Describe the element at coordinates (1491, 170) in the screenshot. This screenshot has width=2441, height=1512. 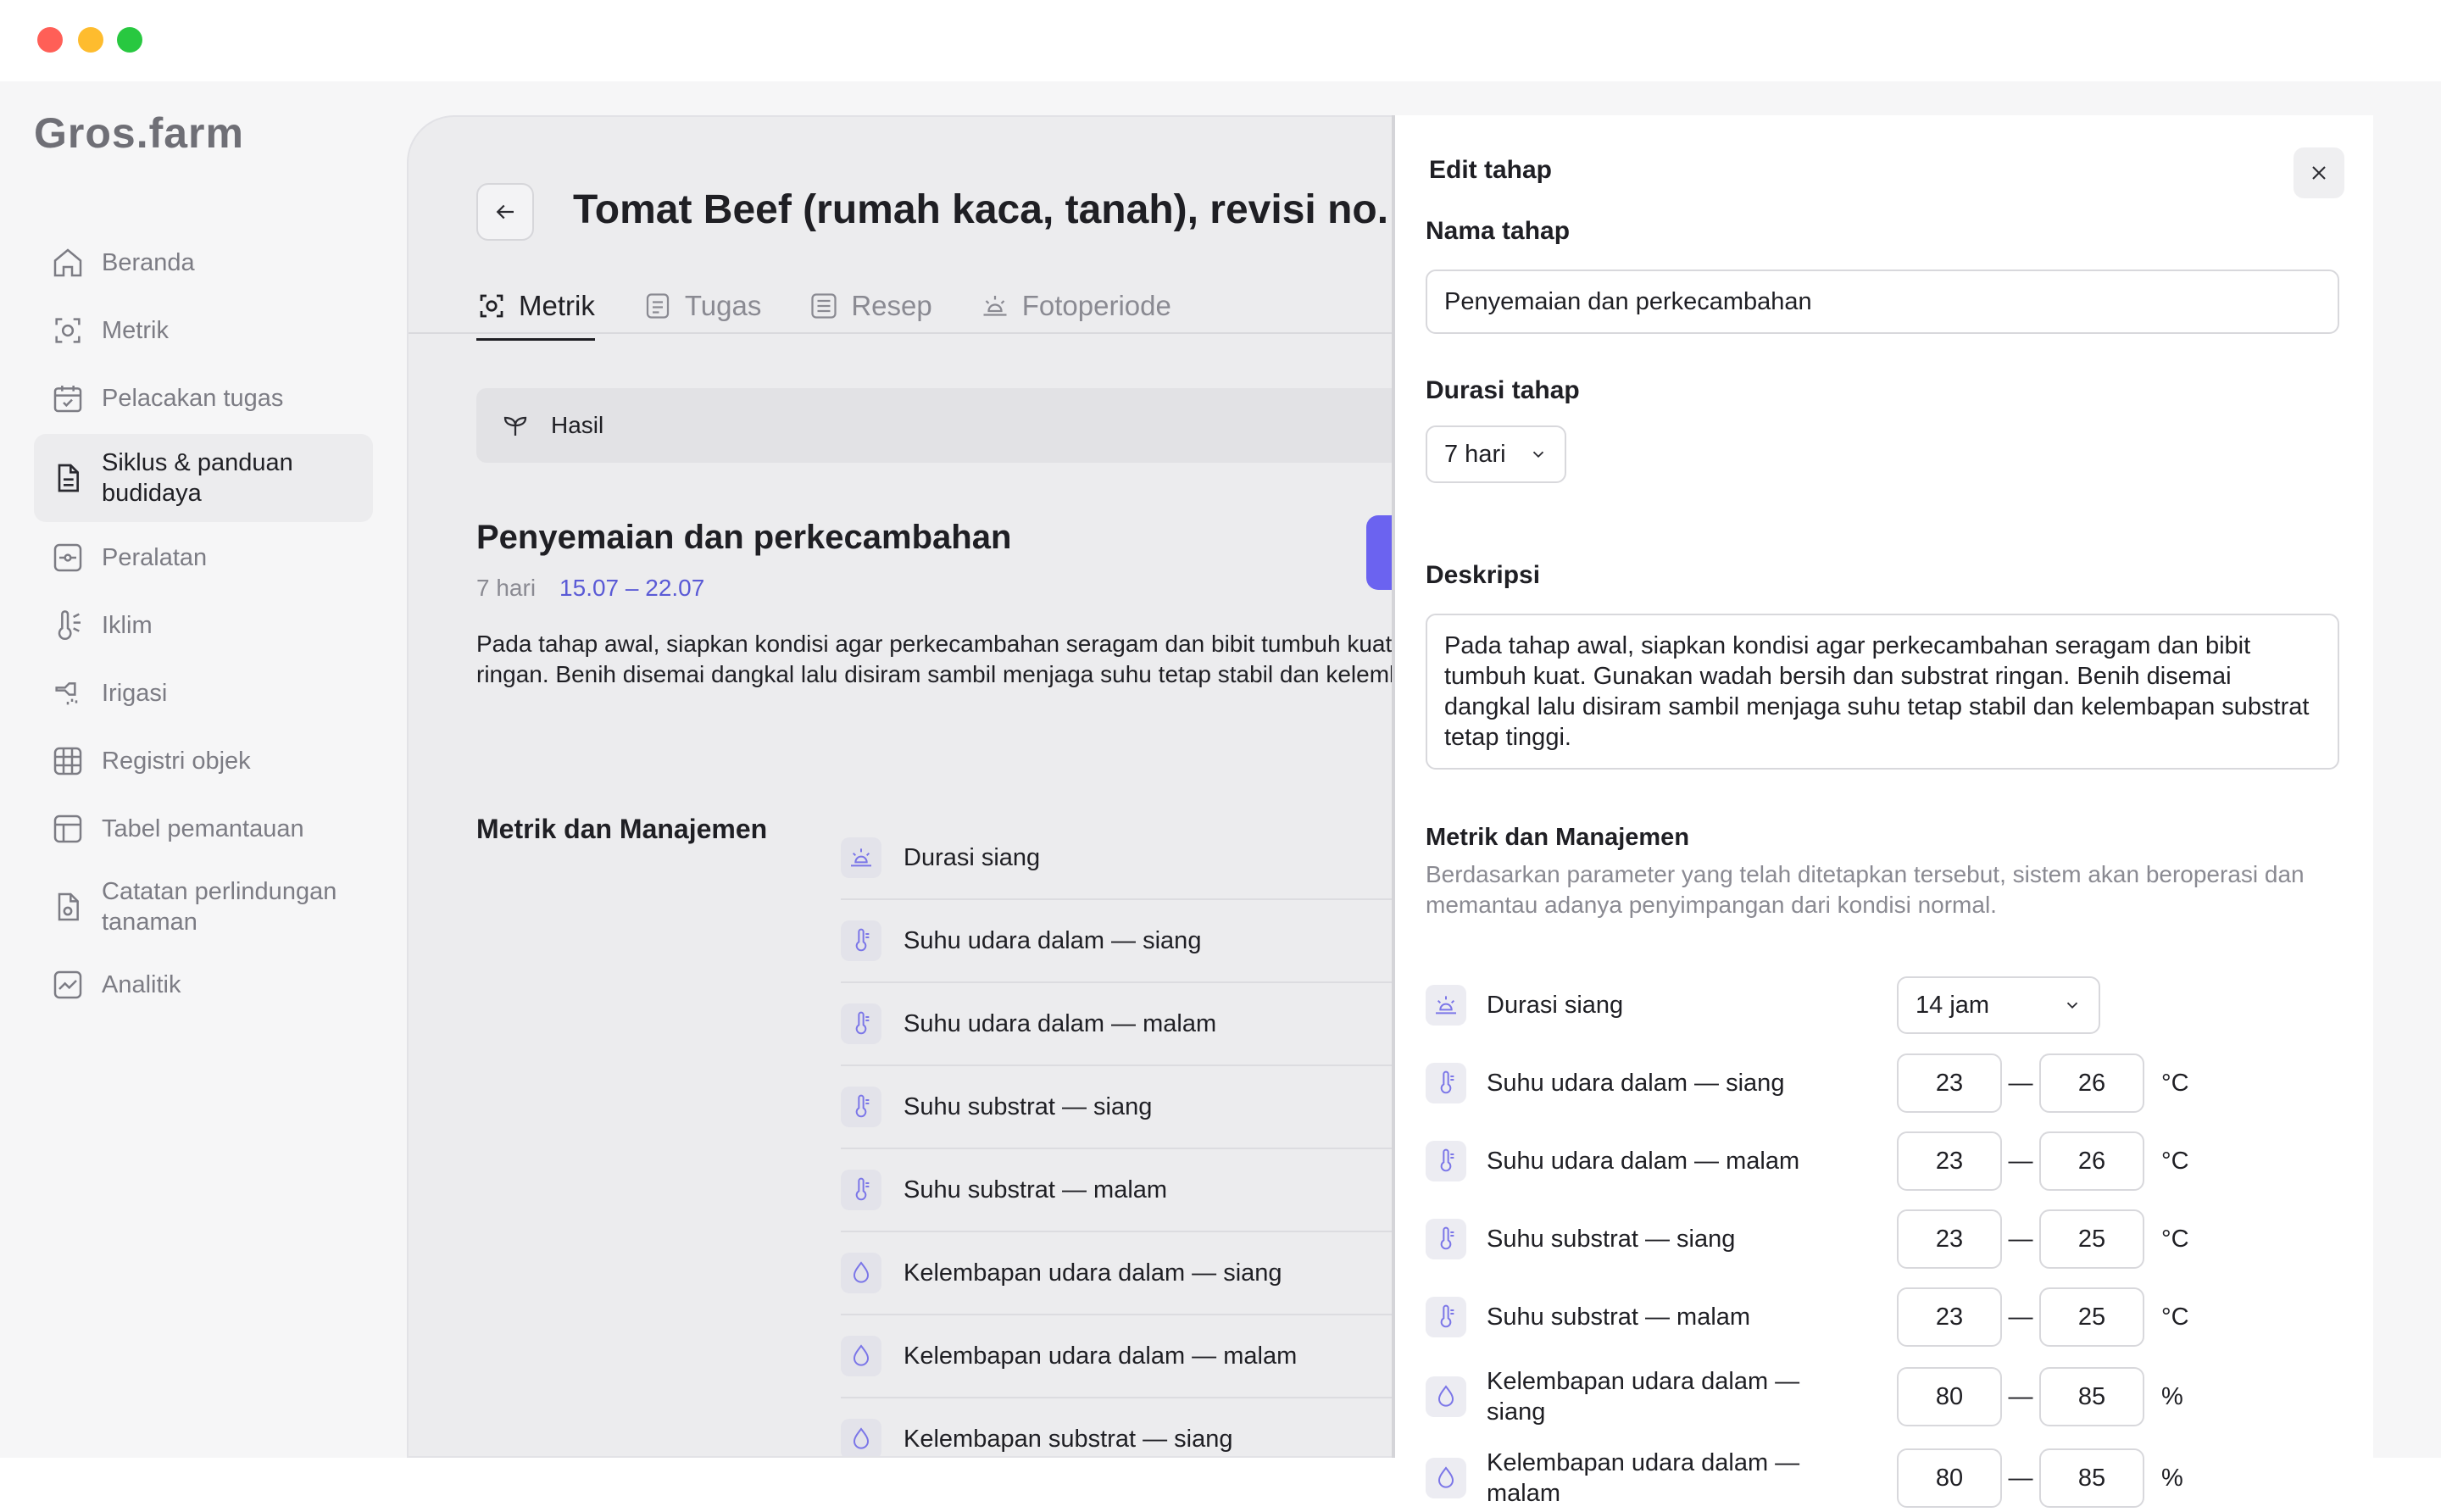
I see `panel-title: Edit tahap` at that location.